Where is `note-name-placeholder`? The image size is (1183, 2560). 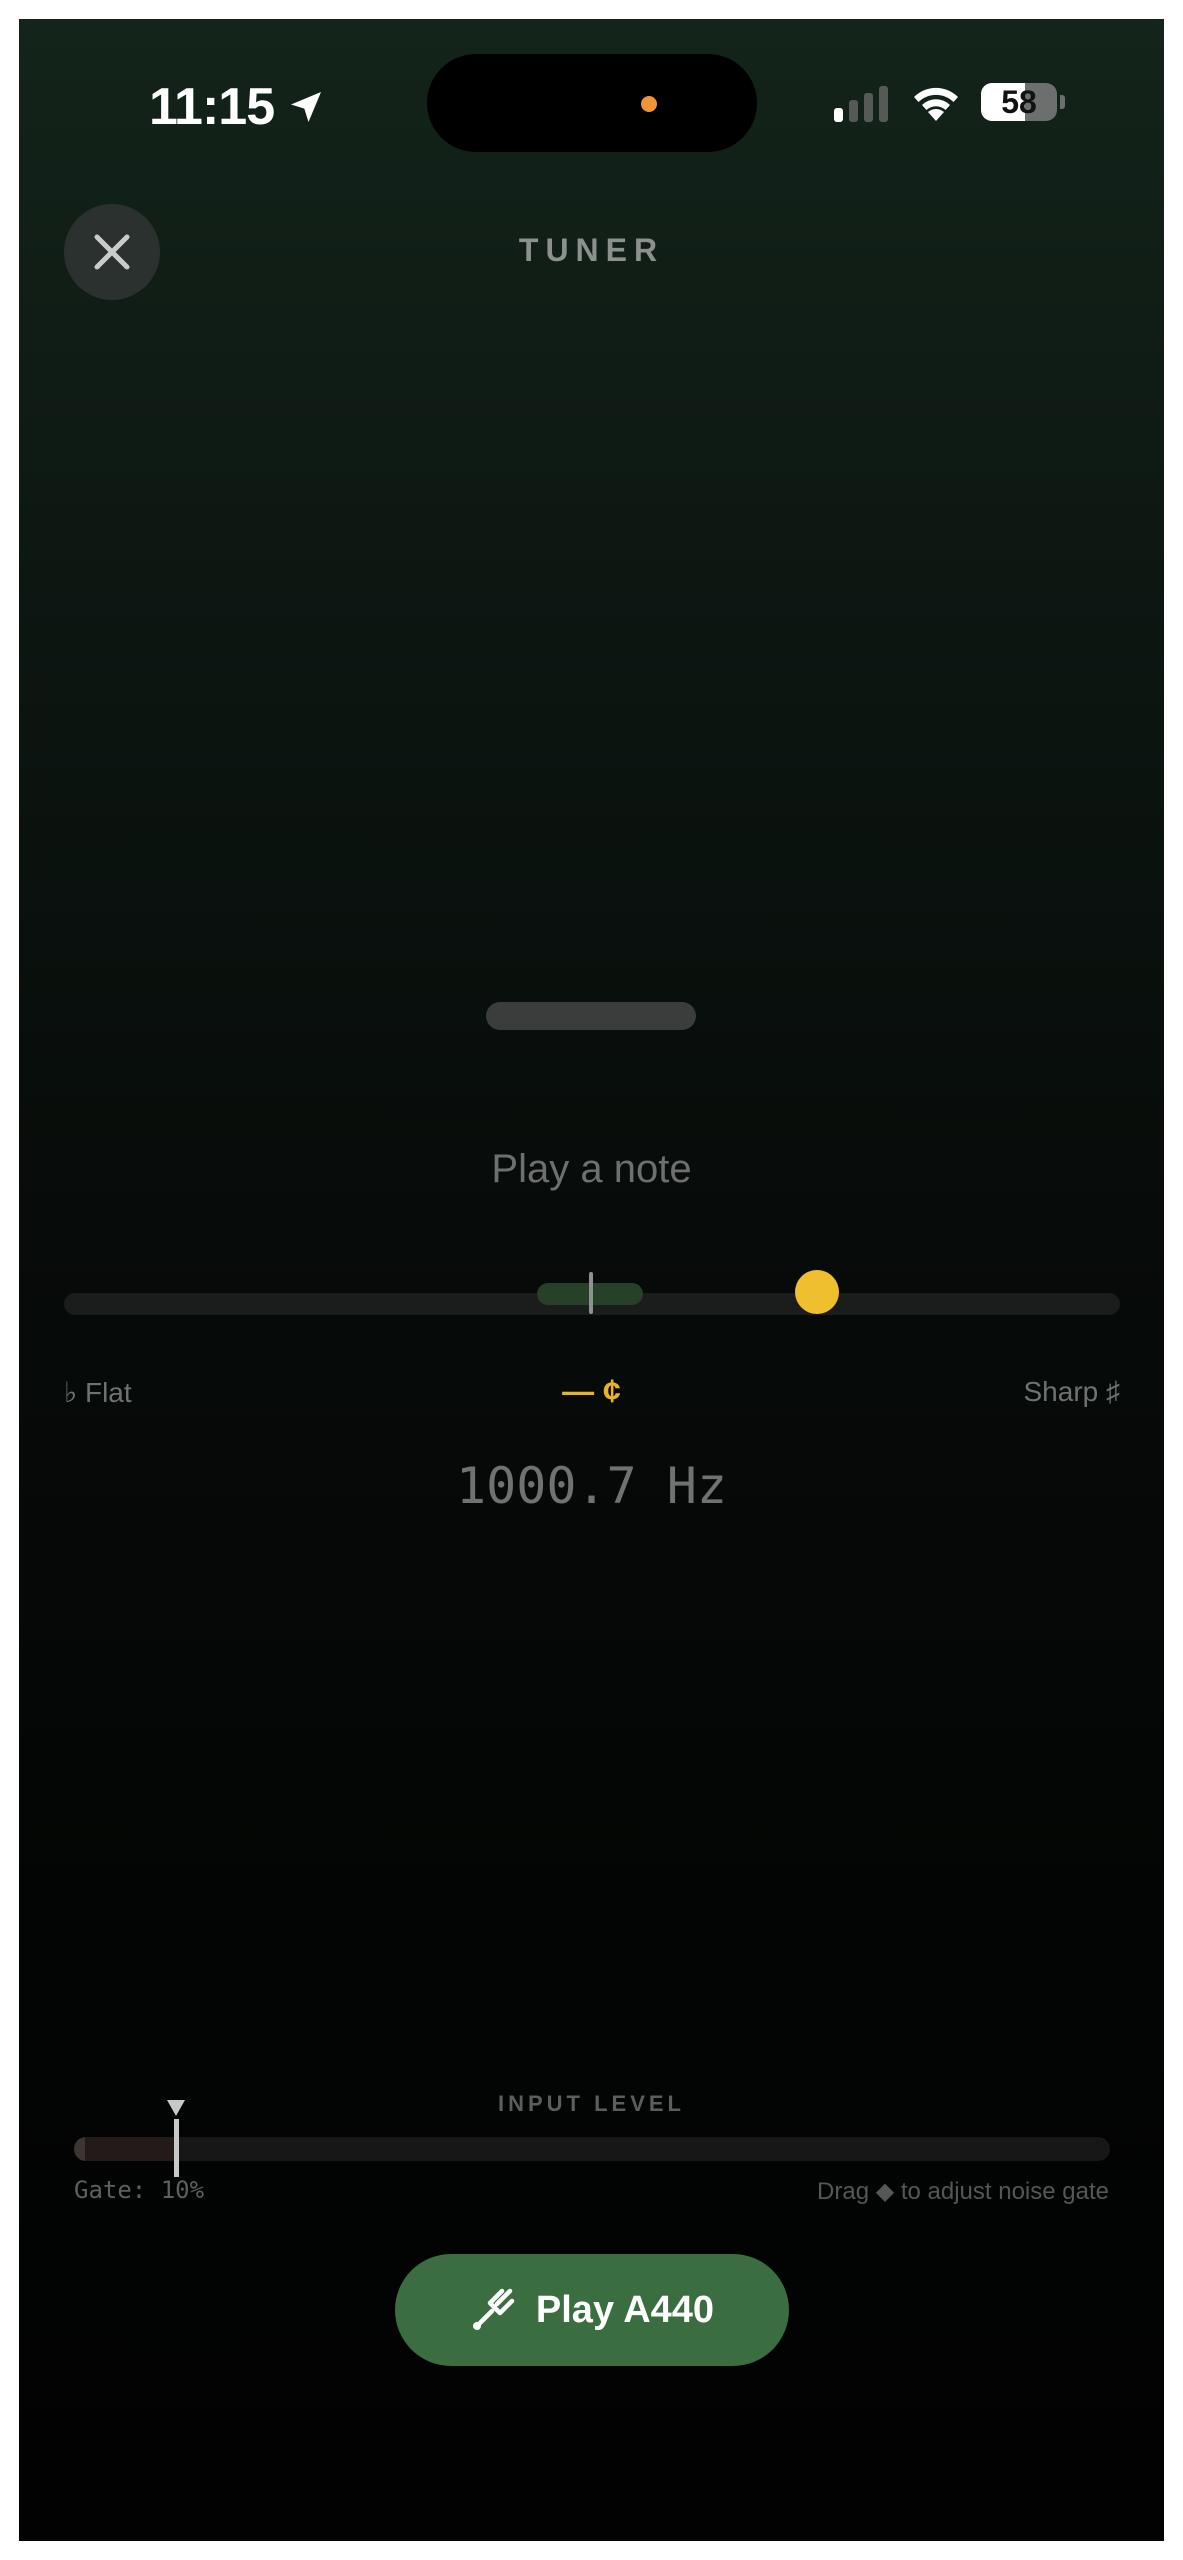 note-name-placeholder is located at coordinates (591, 1016).